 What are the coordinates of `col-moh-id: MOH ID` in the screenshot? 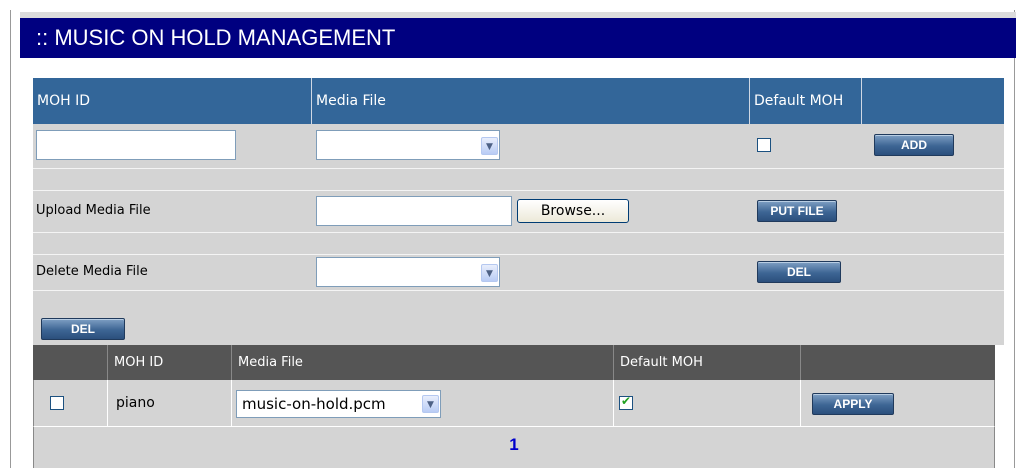 It's located at (170, 362).